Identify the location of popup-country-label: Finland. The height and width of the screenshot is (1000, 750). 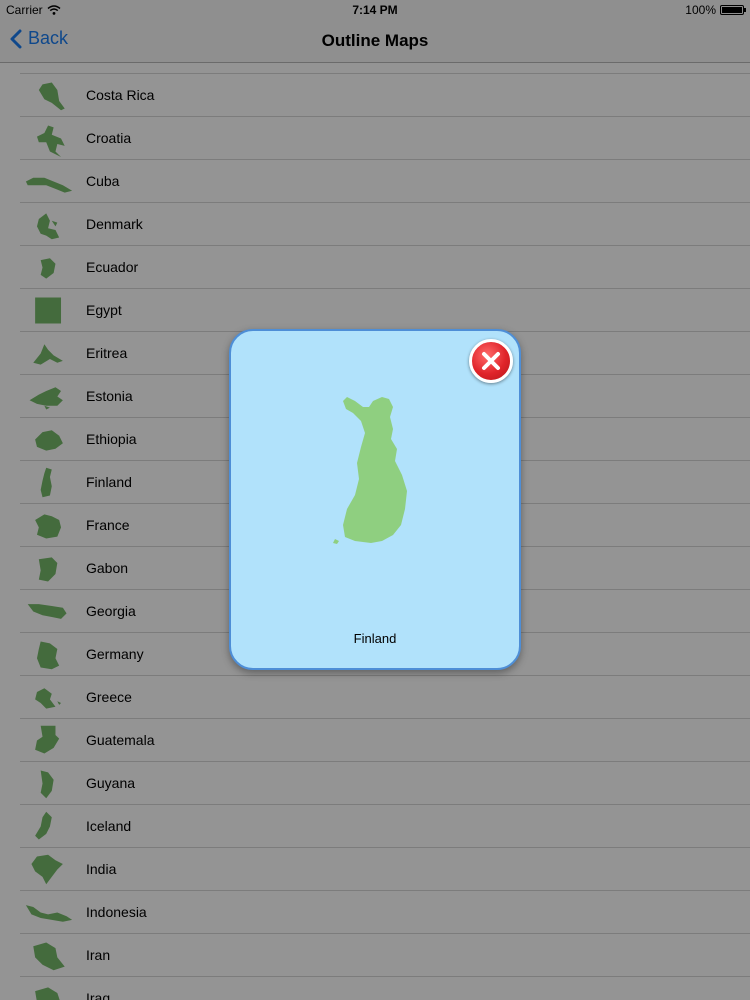
(375, 638).